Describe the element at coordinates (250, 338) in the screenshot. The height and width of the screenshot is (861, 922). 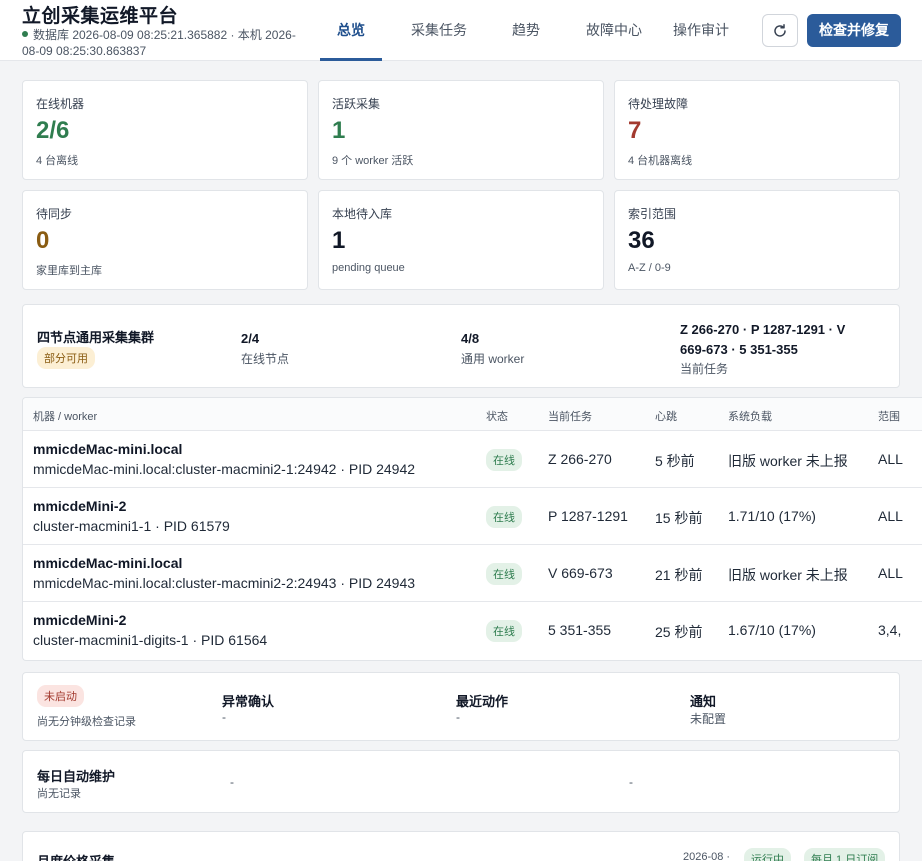
I see `cluster-nodes-value: 2/4` at that location.